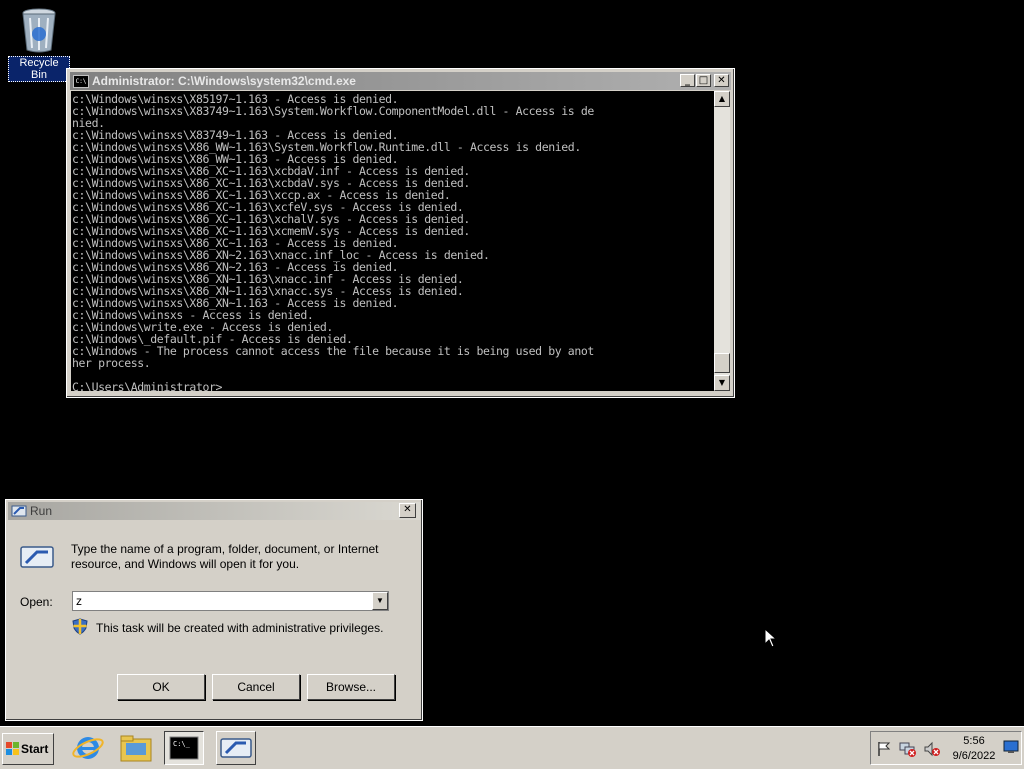  Describe the element at coordinates (19, 511) in the screenshot. I see `run-small-icon` at that location.